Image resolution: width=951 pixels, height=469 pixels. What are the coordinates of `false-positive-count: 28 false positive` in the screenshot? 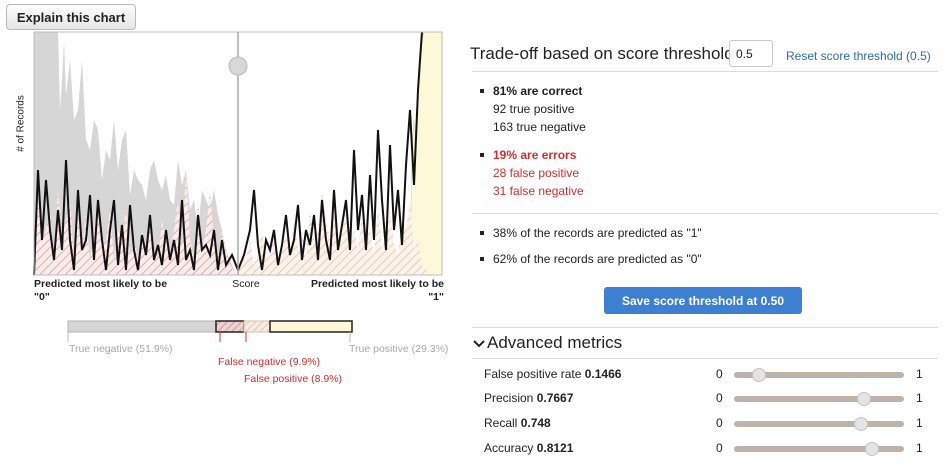 It's located at (536, 173).